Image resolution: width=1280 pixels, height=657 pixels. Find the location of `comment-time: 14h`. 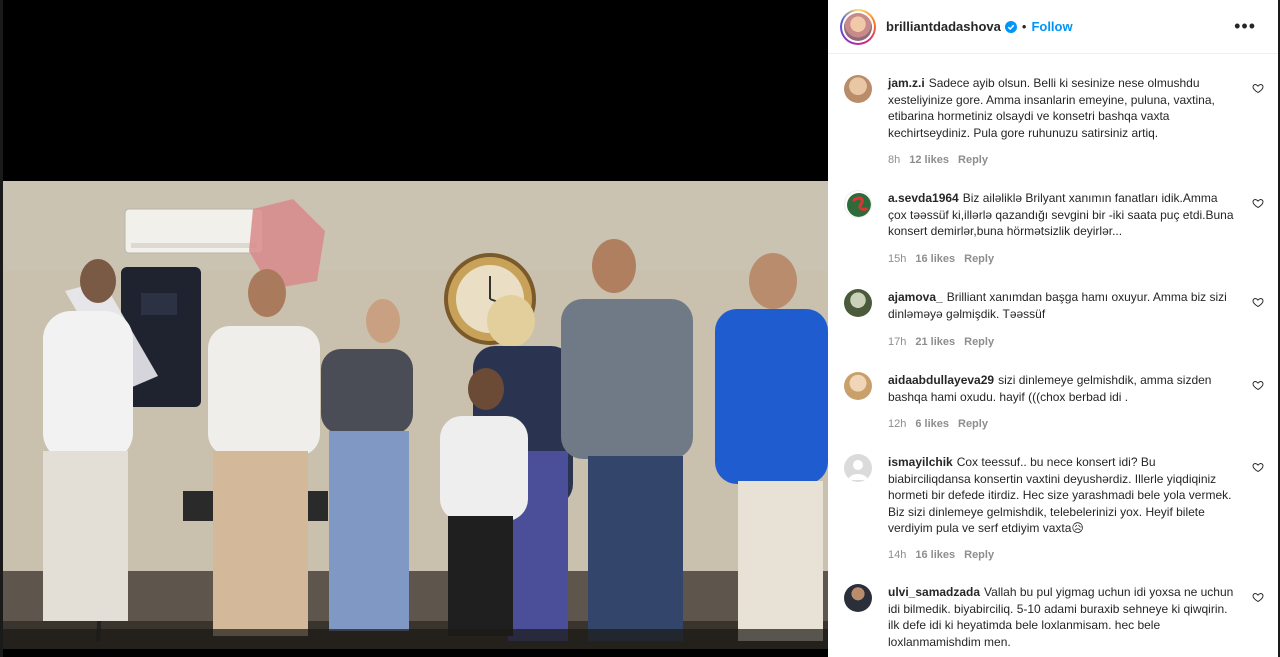

comment-time: 14h is located at coordinates (897, 555).